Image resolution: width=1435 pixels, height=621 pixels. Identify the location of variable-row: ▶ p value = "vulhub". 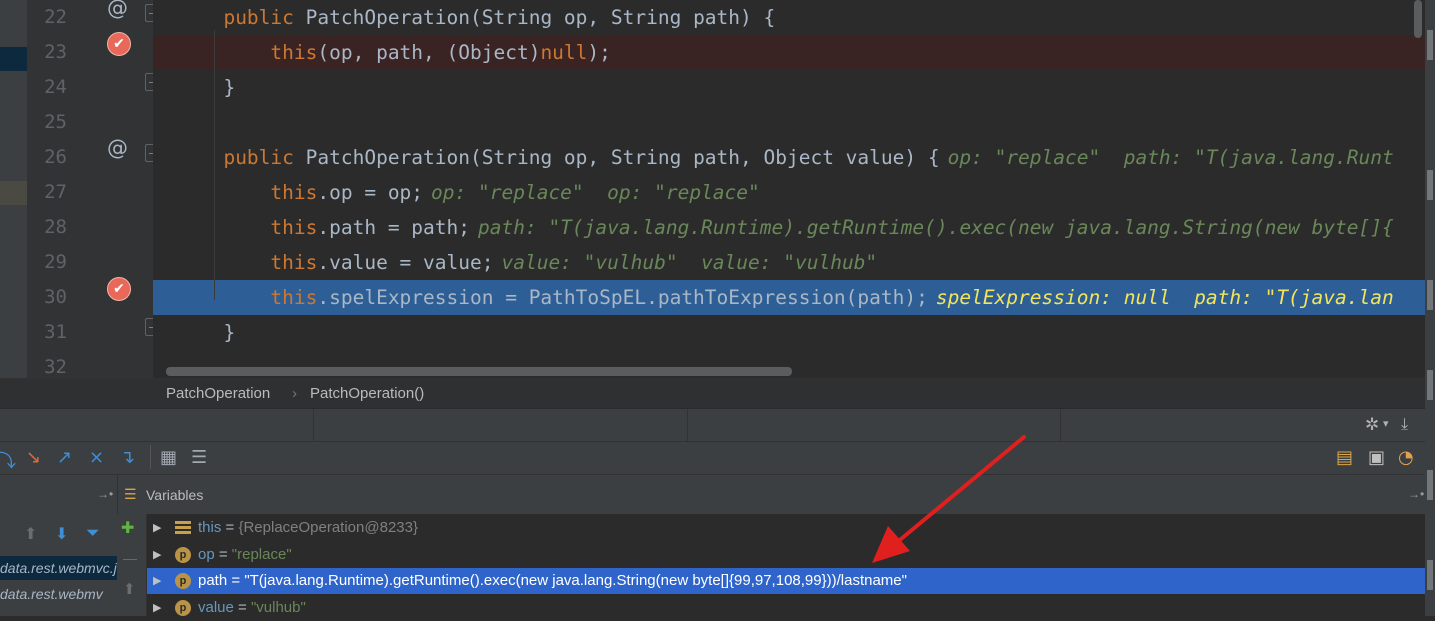
(786, 608).